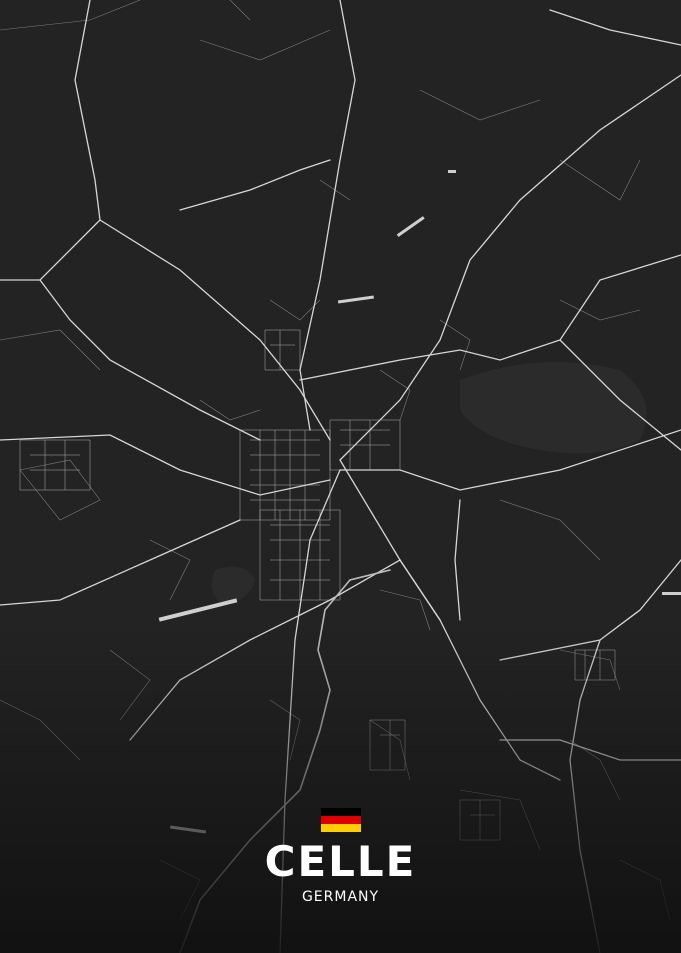 The width and height of the screenshot is (681, 953). Describe the element at coordinates (340, 812) in the screenshot. I see `flag-stripe-black` at that location.